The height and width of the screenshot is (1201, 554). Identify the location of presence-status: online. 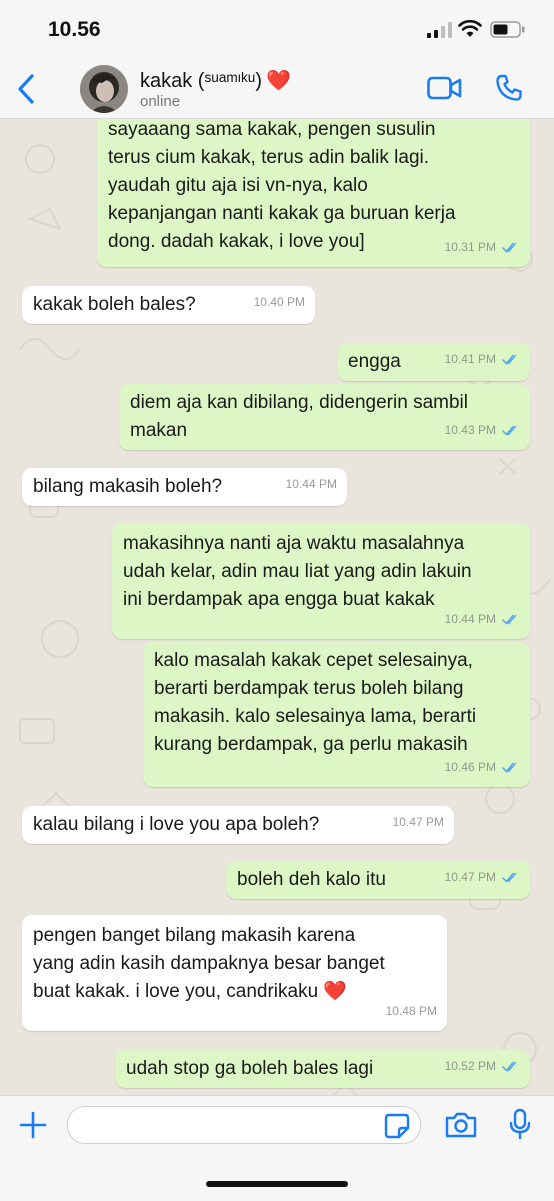
(160, 101).